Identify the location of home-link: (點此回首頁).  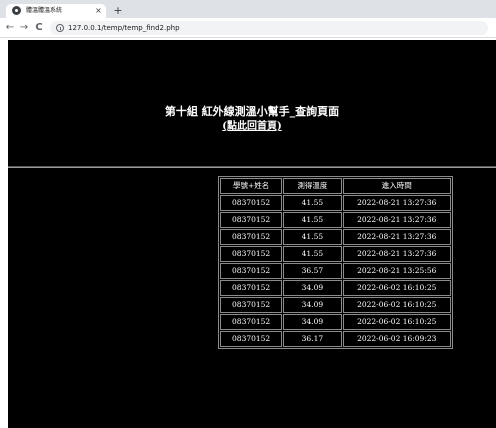
(251, 126).